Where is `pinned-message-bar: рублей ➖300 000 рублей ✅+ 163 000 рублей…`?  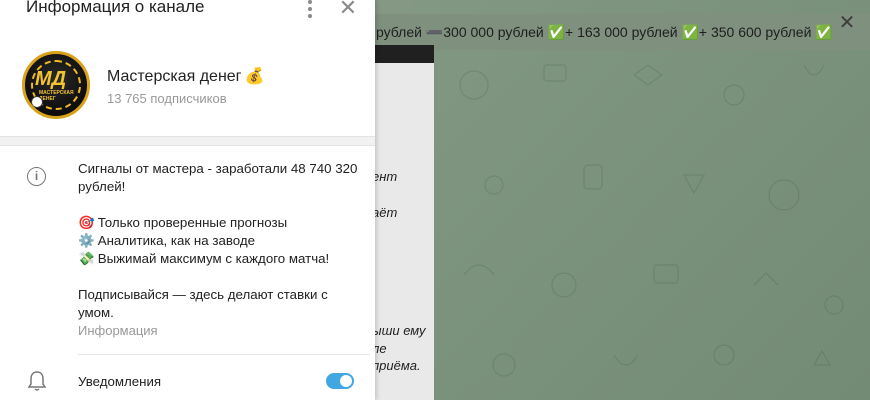
pinned-message-bar: рублей ➖300 000 рублей ✅+ 163 000 рублей… is located at coordinates (620, 32).